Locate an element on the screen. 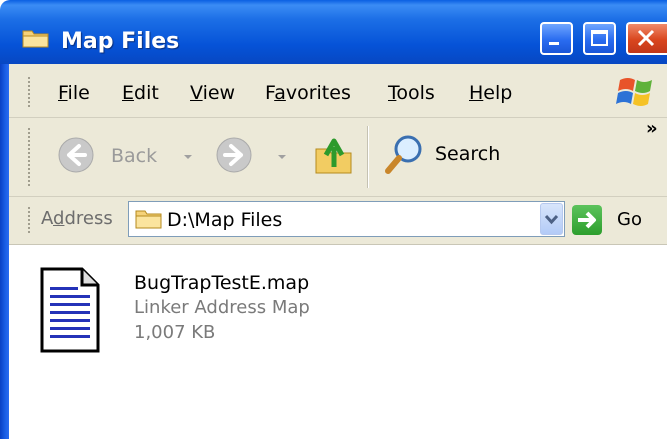 The height and width of the screenshot is (439, 667). menu-help: Help is located at coordinates (490, 93).